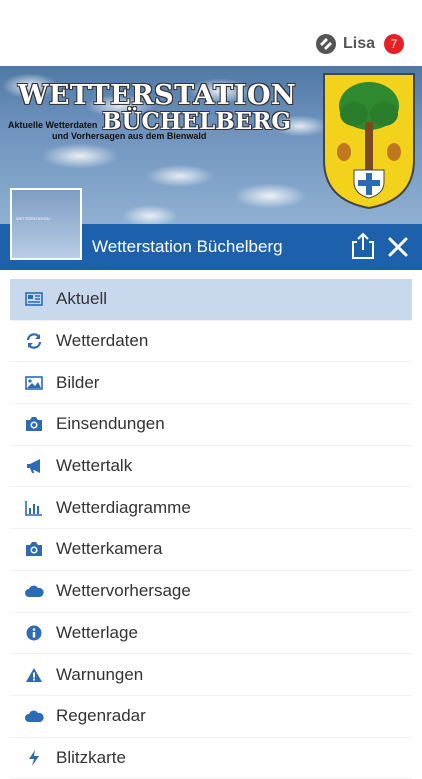  I want to click on refresh-icon, so click(34, 341).